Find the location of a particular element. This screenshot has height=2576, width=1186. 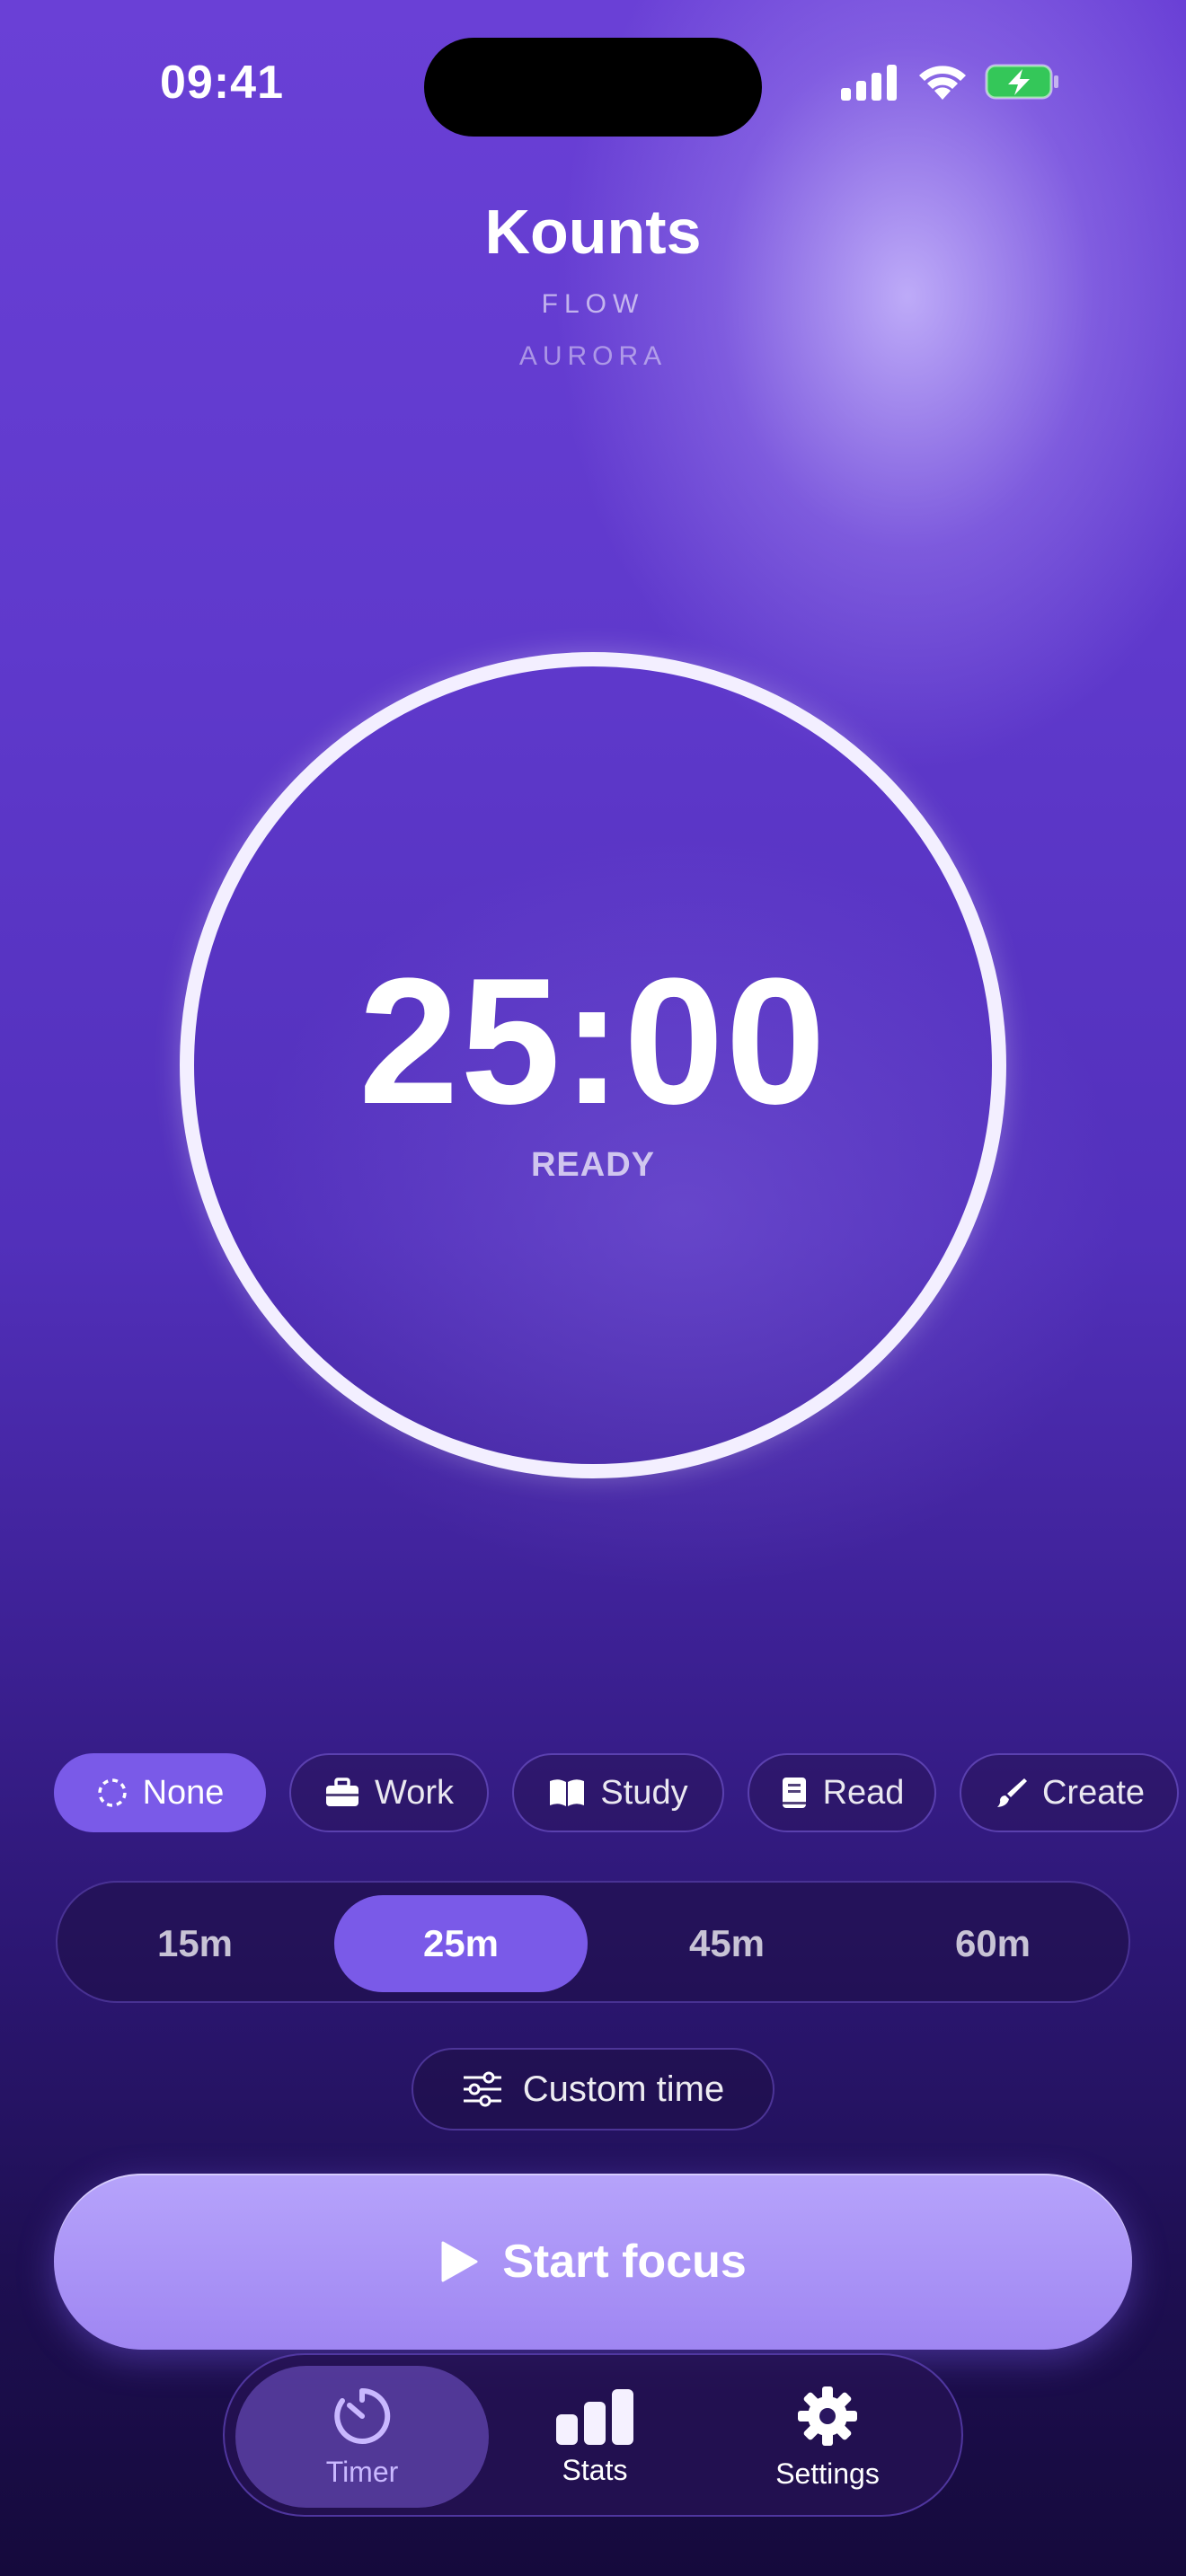

start-focus-button: Start focus is located at coordinates (593, 2262).